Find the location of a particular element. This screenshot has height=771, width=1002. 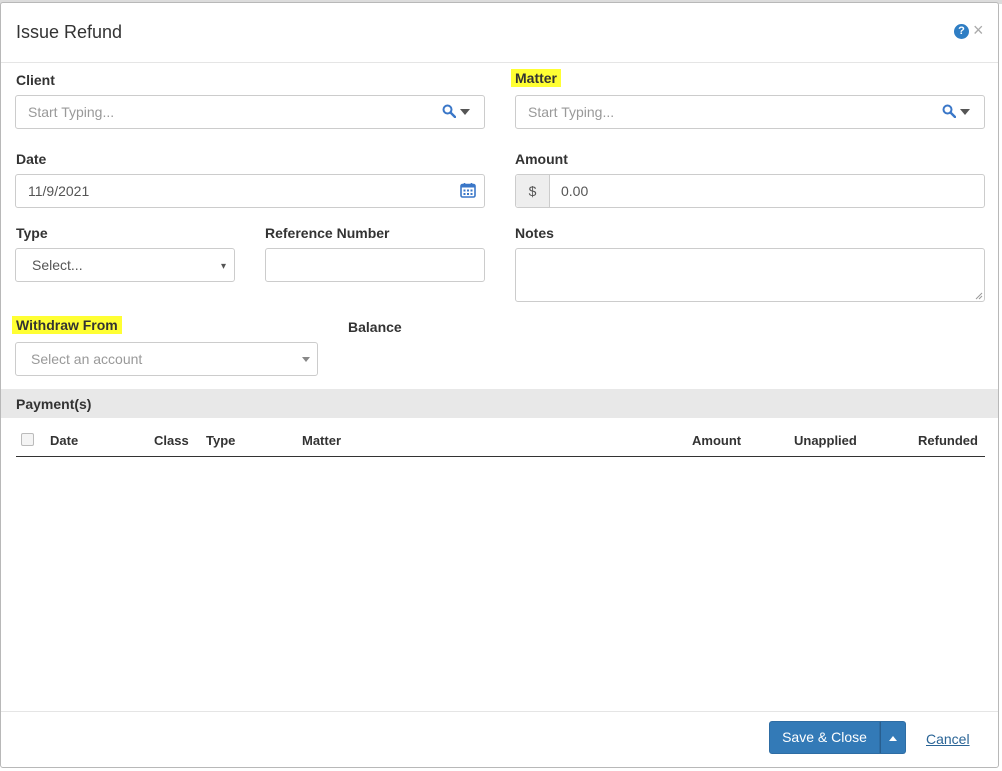

column-header-refunded: Refunded is located at coordinates (948, 440).